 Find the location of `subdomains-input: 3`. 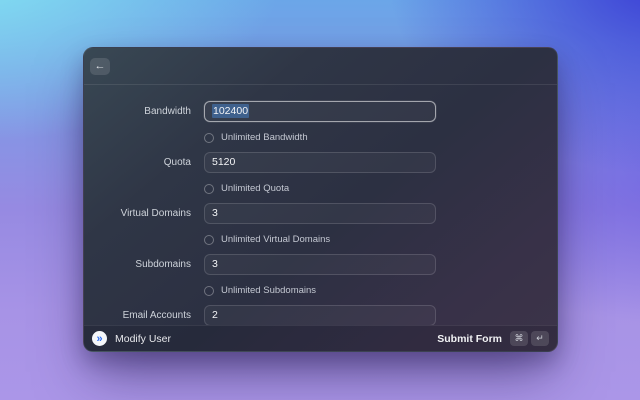

subdomains-input: 3 is located at coordinates (320, 264).